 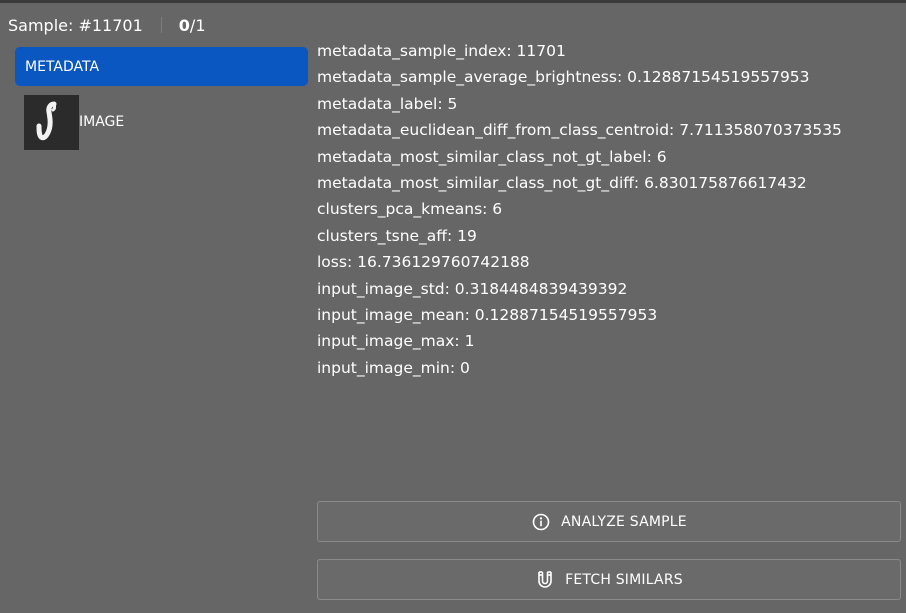 What do you see at coordinates (75, 25) in the screenshot?
I see `sample-id: Sample: #11701` at bounding box center [75, 25].